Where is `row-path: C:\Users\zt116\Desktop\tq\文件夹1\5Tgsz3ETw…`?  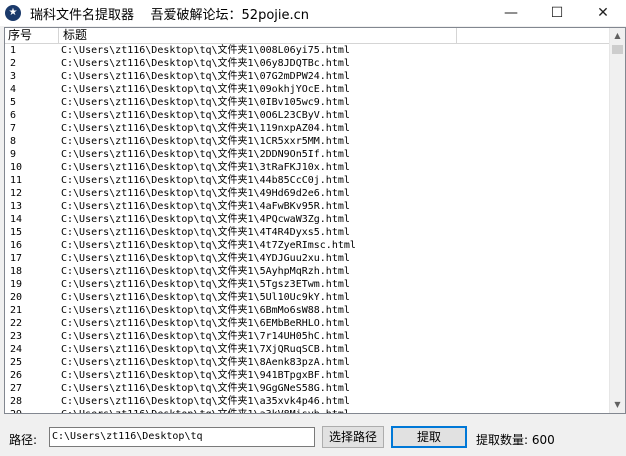 row-path: C:\Users\zt116\Desktop\tq\文件夹1\5Tgsz3ETw… is located at coordinates (205, 284).